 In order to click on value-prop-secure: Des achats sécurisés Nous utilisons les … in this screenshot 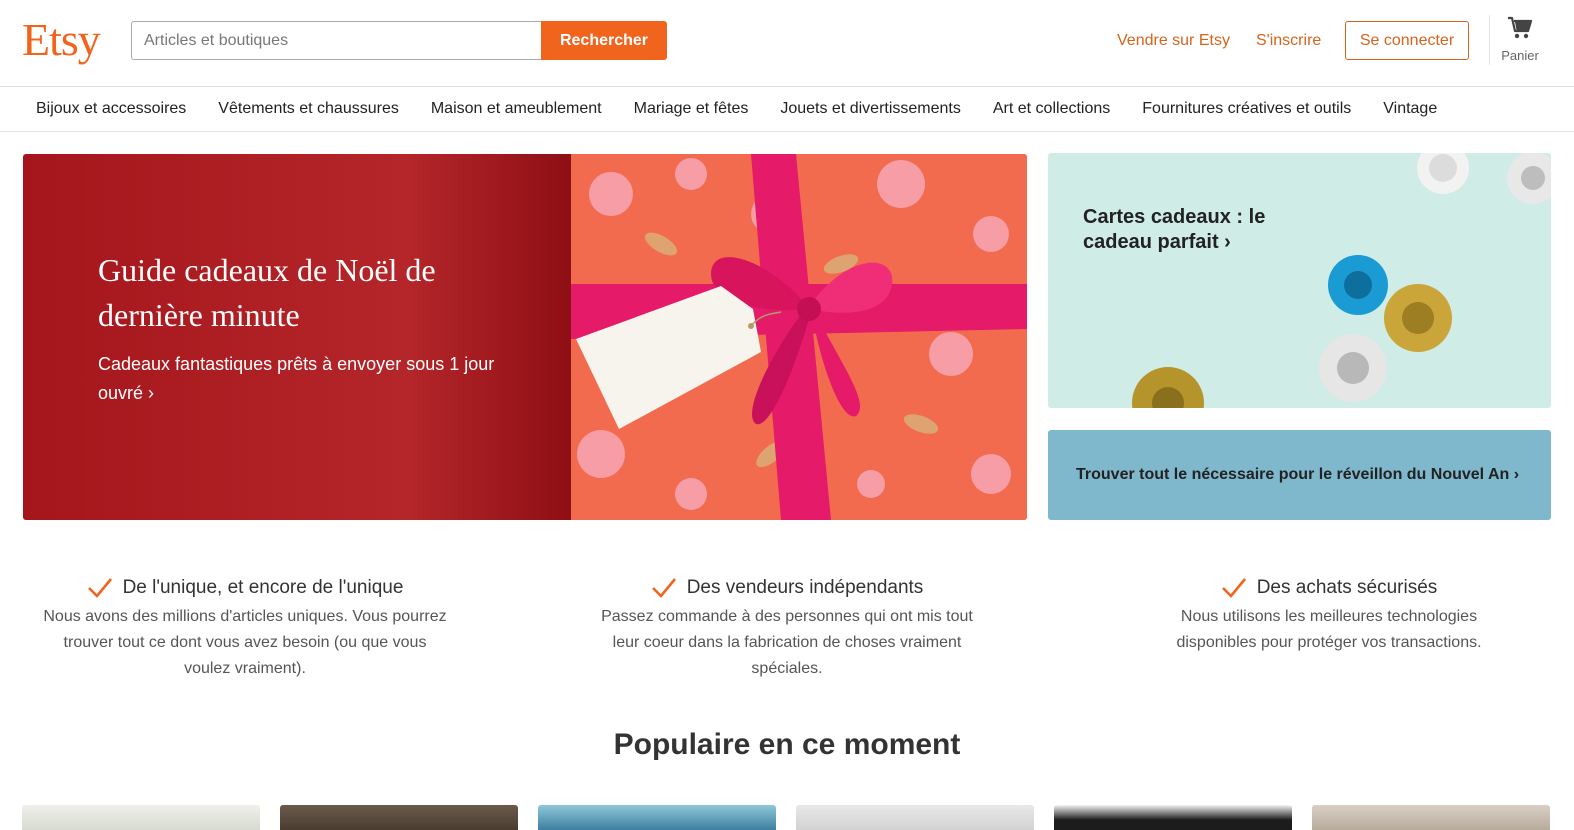, I will do `click(1329, 616)`.